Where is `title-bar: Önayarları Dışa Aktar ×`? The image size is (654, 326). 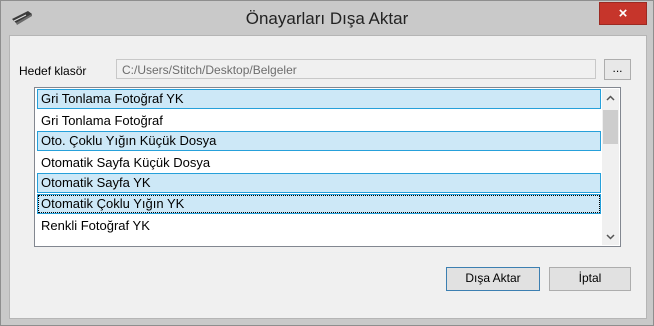
title-bar: Önayarları Dışa Aktar × is located at coordinates (327, 18).